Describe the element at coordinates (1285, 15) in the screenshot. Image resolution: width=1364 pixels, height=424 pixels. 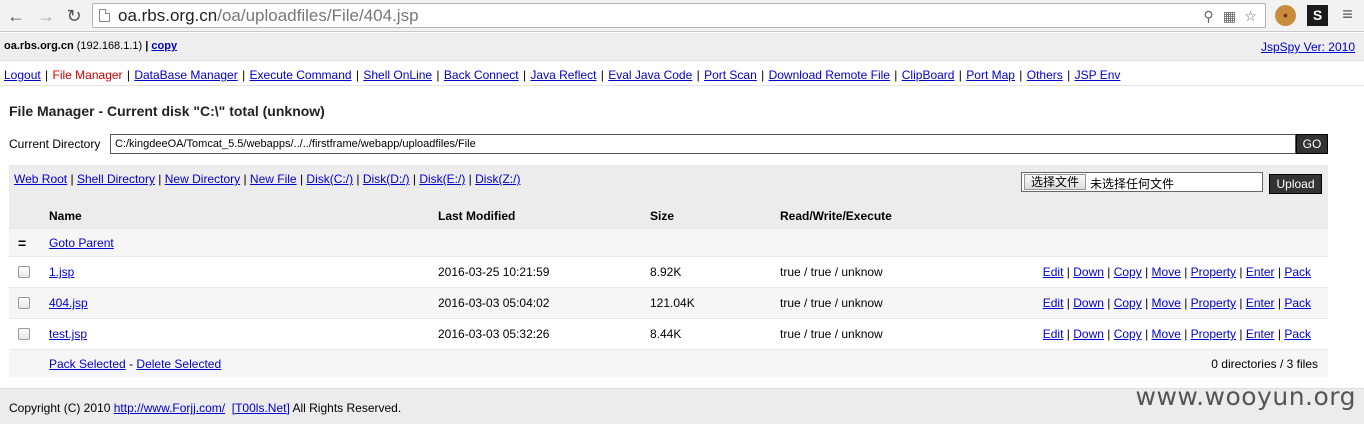
I see `cookie-extension-icon: •` at that location.